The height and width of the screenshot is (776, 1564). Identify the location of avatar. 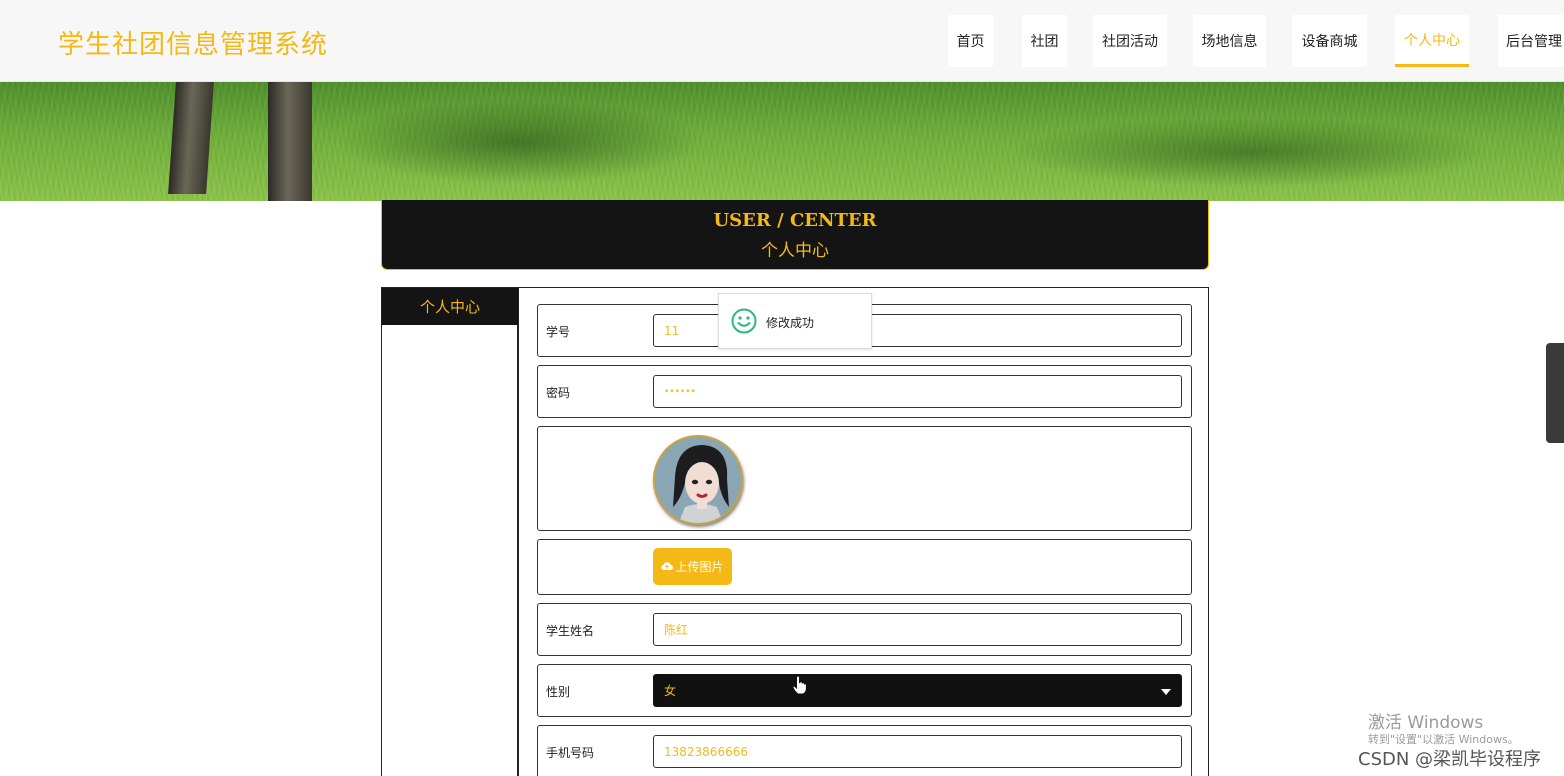
(698, 480).